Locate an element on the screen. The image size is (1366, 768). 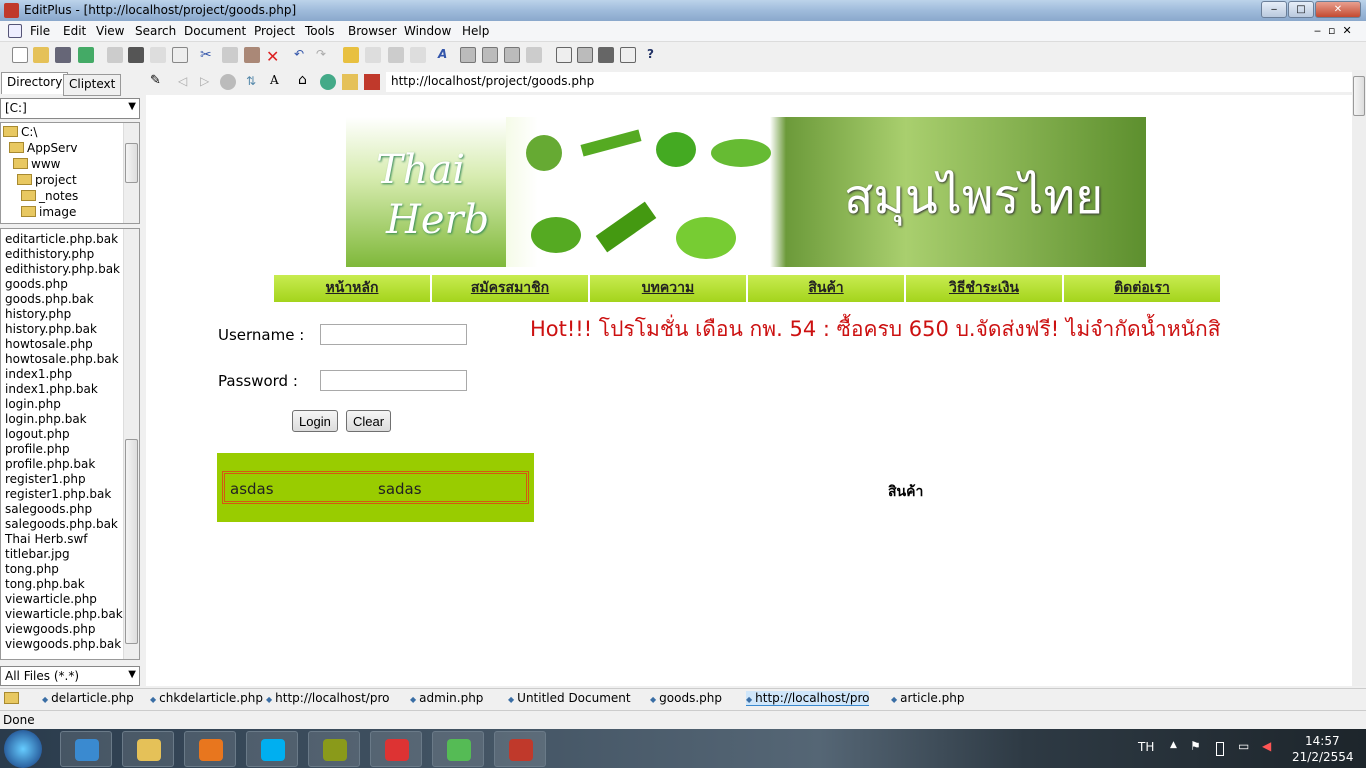
home-icon: ⌂ is located at coordinates (302, 80).